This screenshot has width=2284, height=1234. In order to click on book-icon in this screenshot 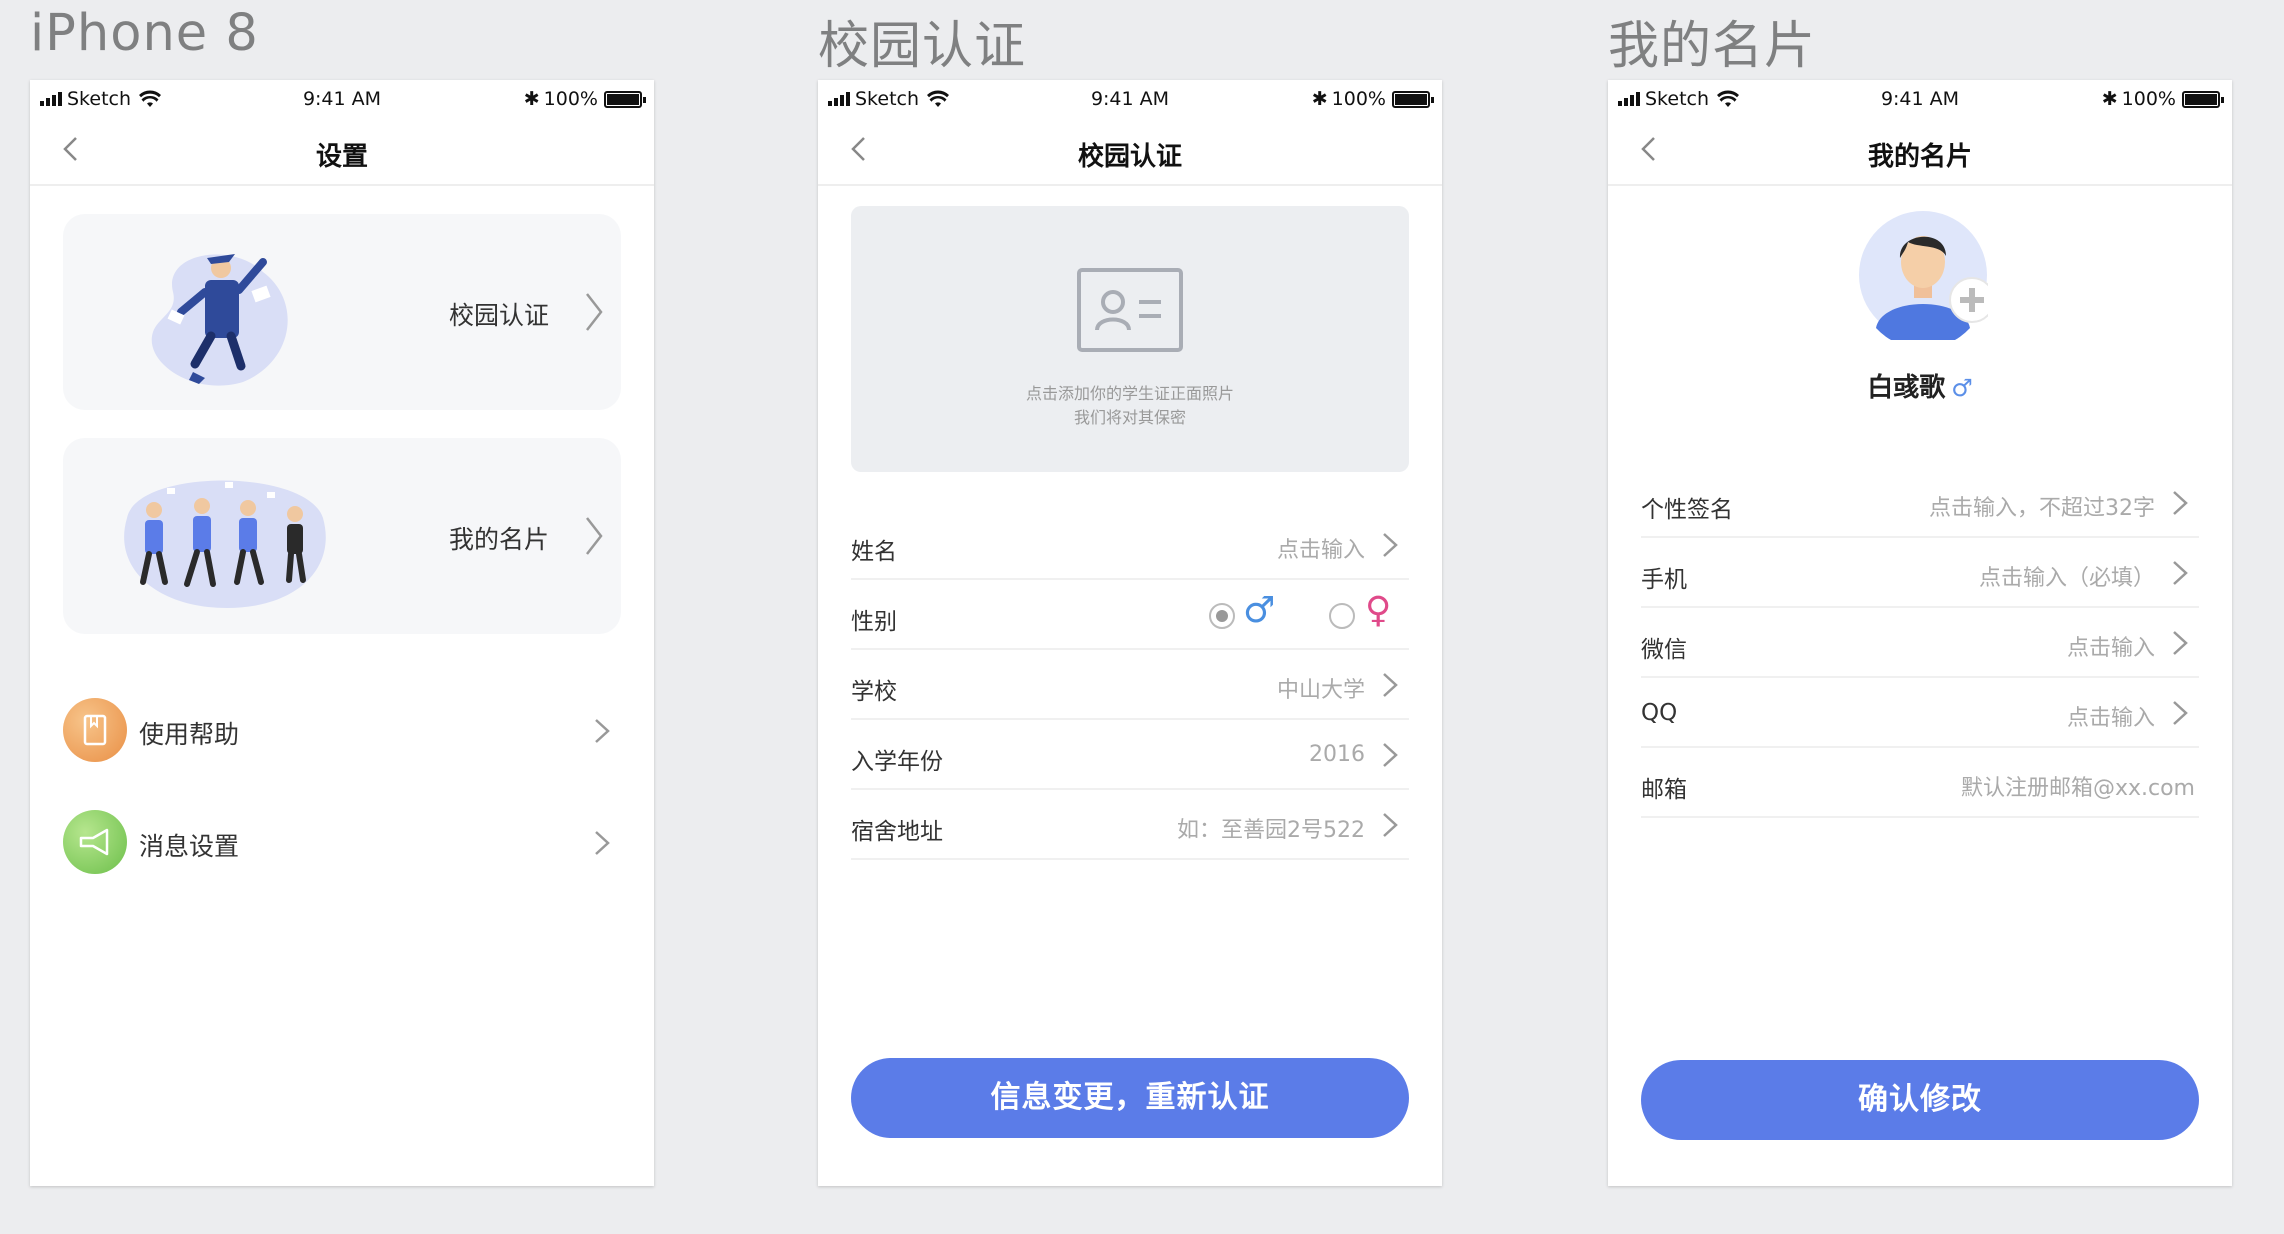, I will do `click(95, 730)`.